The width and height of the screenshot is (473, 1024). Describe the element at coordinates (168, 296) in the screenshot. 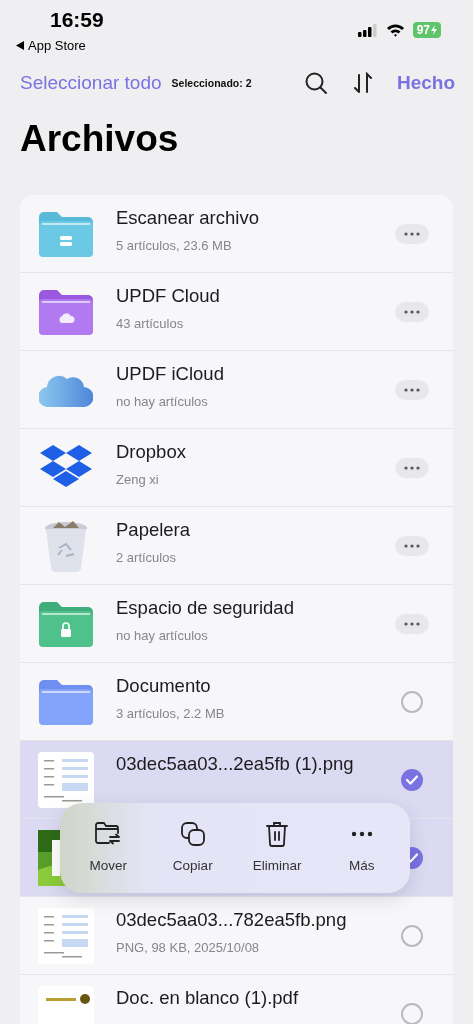

I see `file-name: UPDF Cloud` at that location.